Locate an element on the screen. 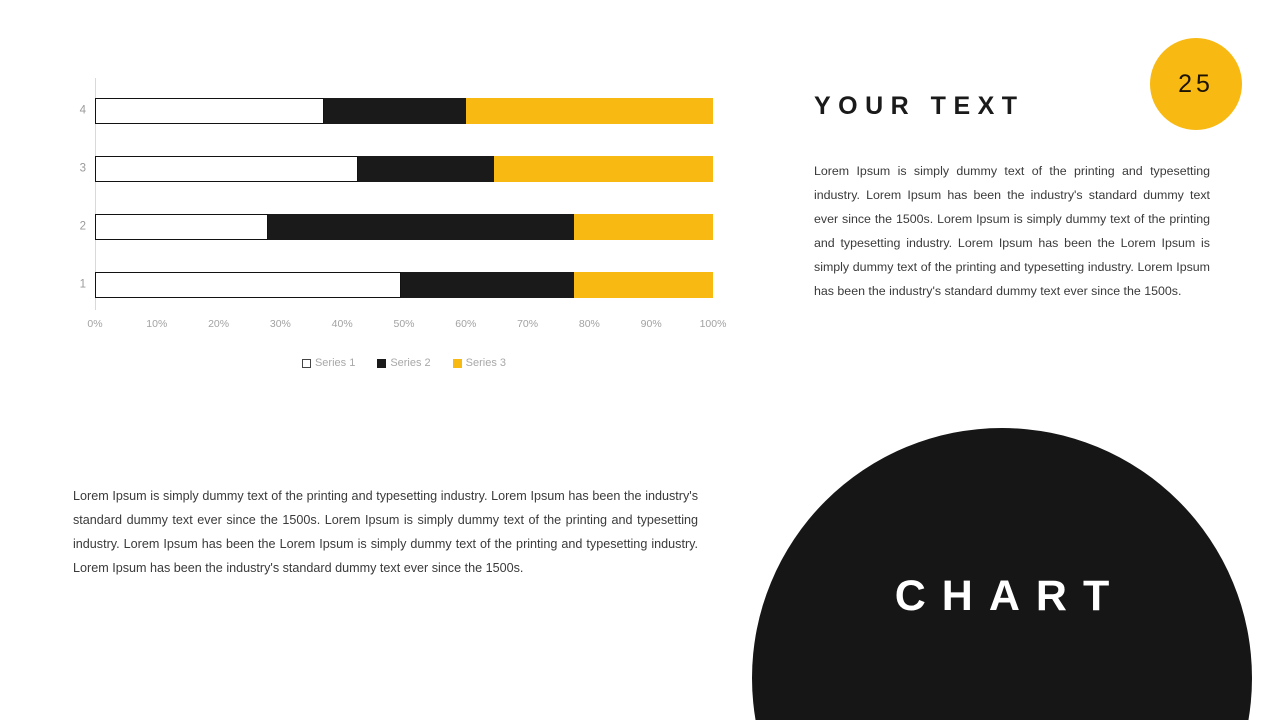  legend-label: Series 1 is located at coordinates (335, 363).